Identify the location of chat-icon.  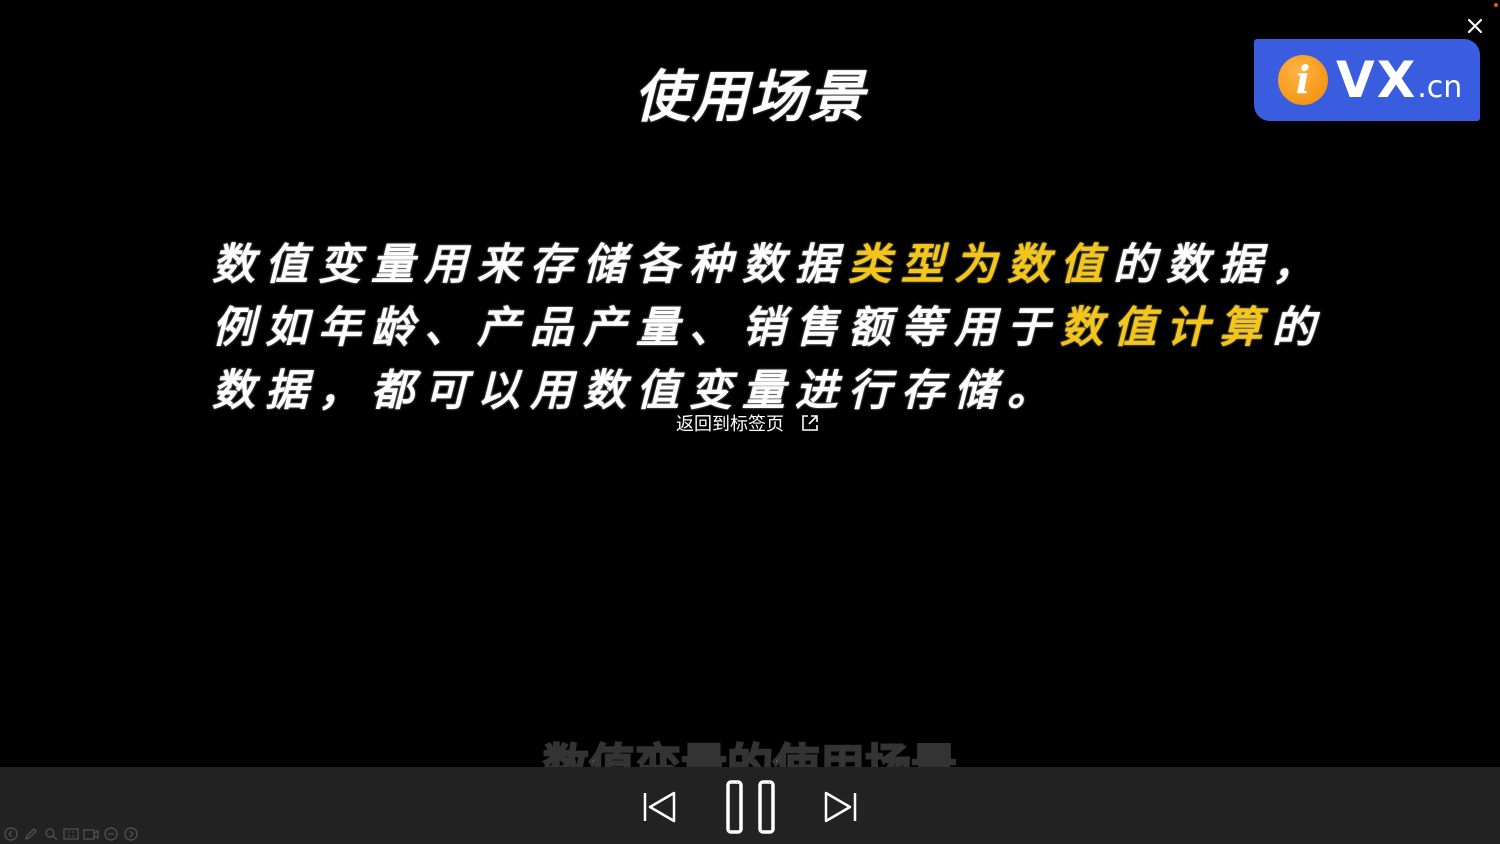
(111, 834).